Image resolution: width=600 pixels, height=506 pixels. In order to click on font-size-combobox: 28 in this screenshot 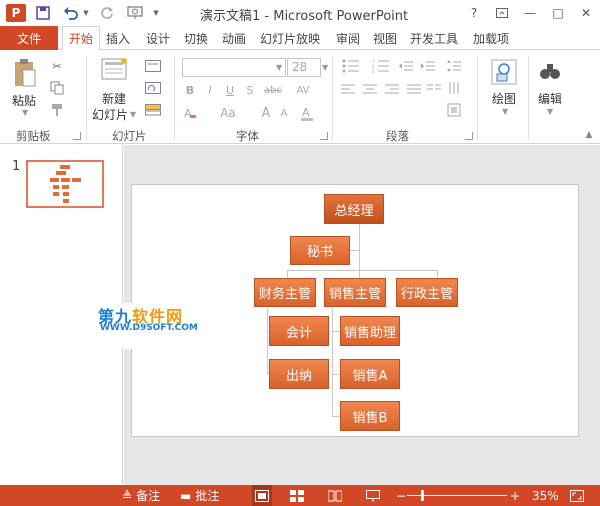, I will do `click(304, 67)`.